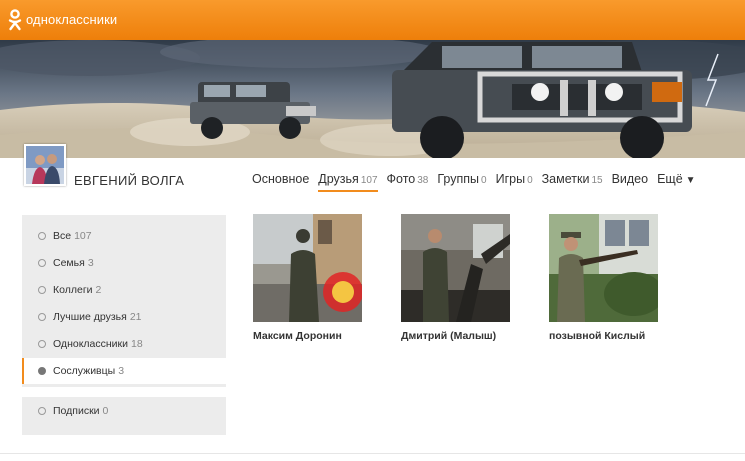  I want to click on avatar, so click(45, 165).